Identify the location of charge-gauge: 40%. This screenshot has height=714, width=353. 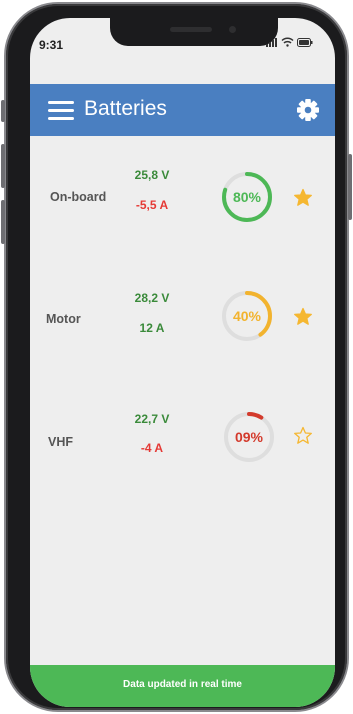
(247, 316).